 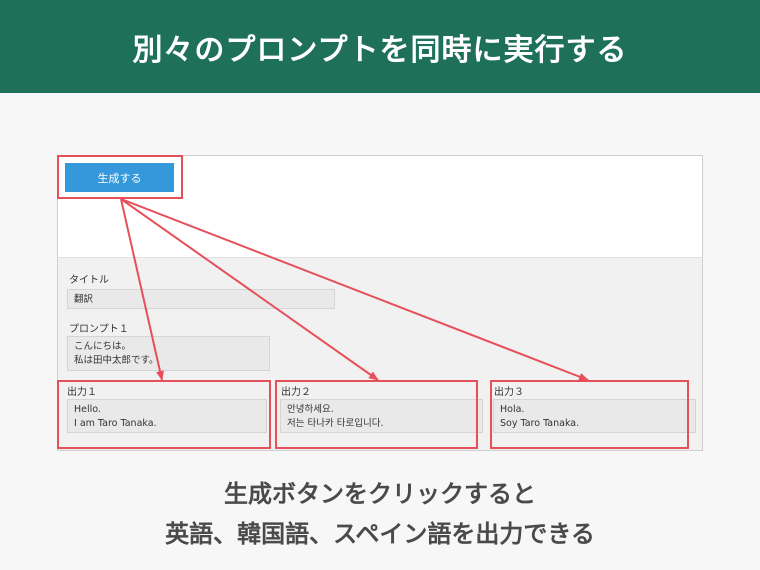 What do you see at coordinates (201, 299) in the screenshot?
I see `title-field: 翻訳` at bounding box center [201, 299].